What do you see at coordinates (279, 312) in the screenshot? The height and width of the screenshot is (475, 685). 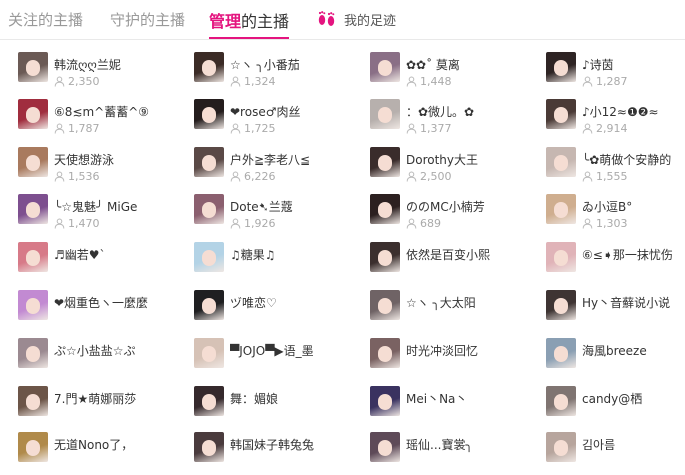 I see `anchor-item: ヅ唯恋♡` at bounding box center [279, 312].